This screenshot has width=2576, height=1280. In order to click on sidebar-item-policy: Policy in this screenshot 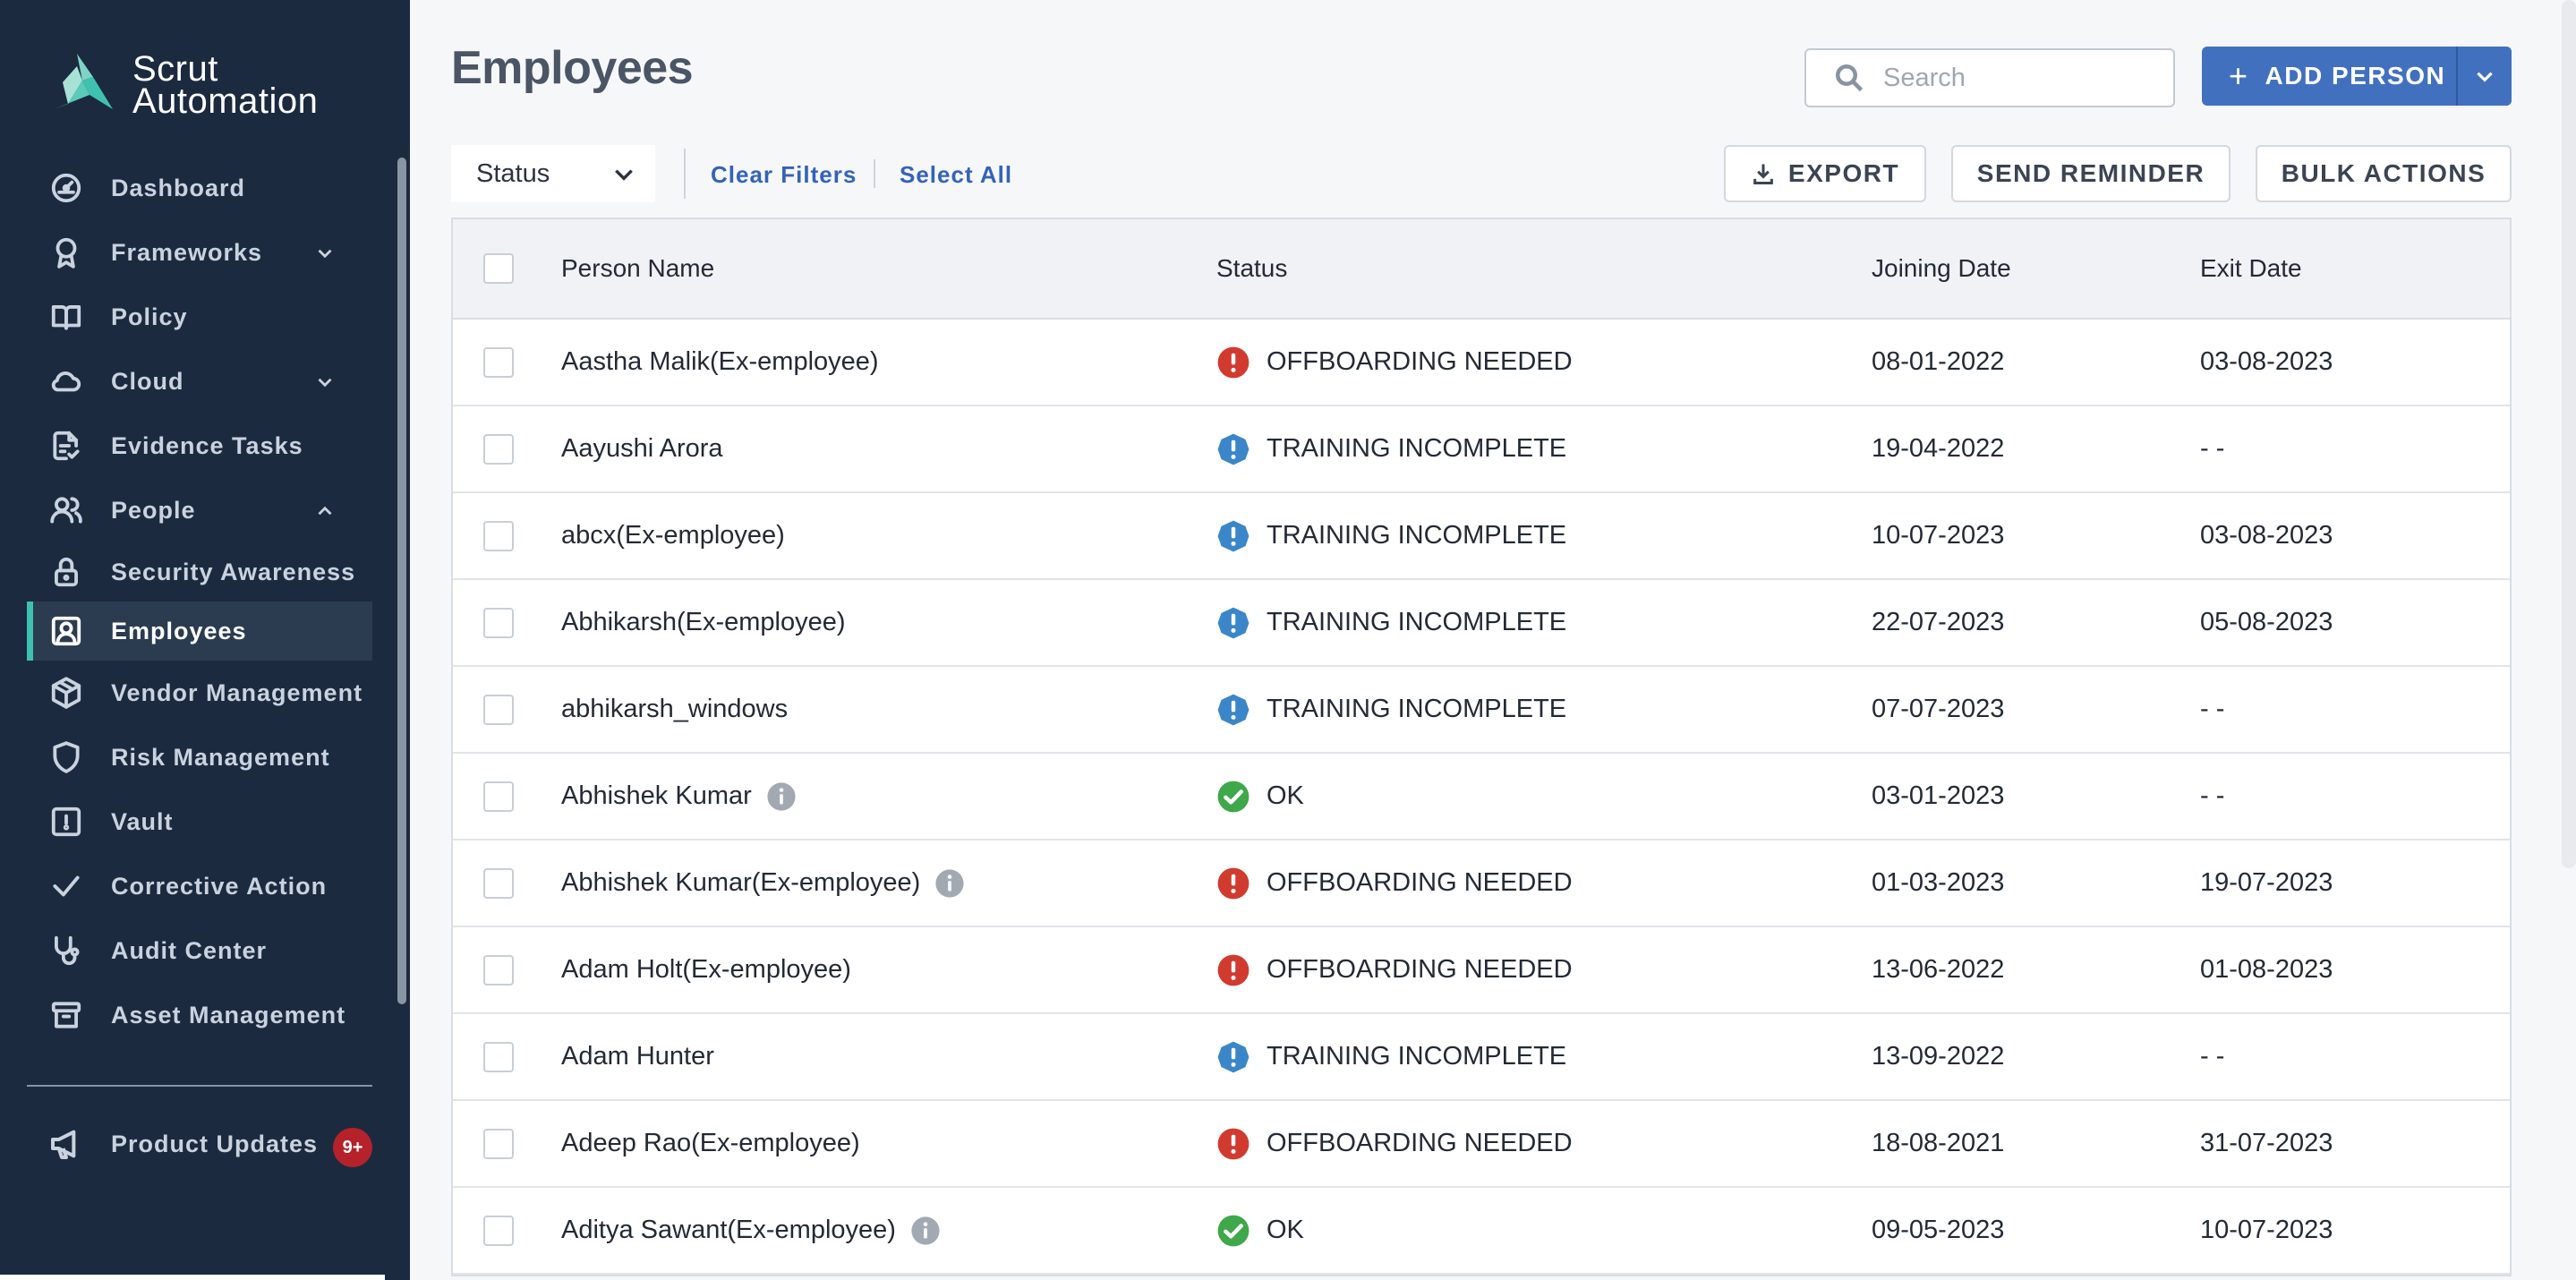, I will do `click(199, 317)`.